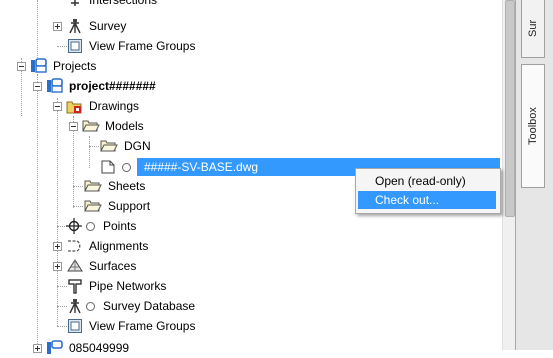 The image size is (553, 358). I want to click on scrollbar-thumb, so click(510, 108).